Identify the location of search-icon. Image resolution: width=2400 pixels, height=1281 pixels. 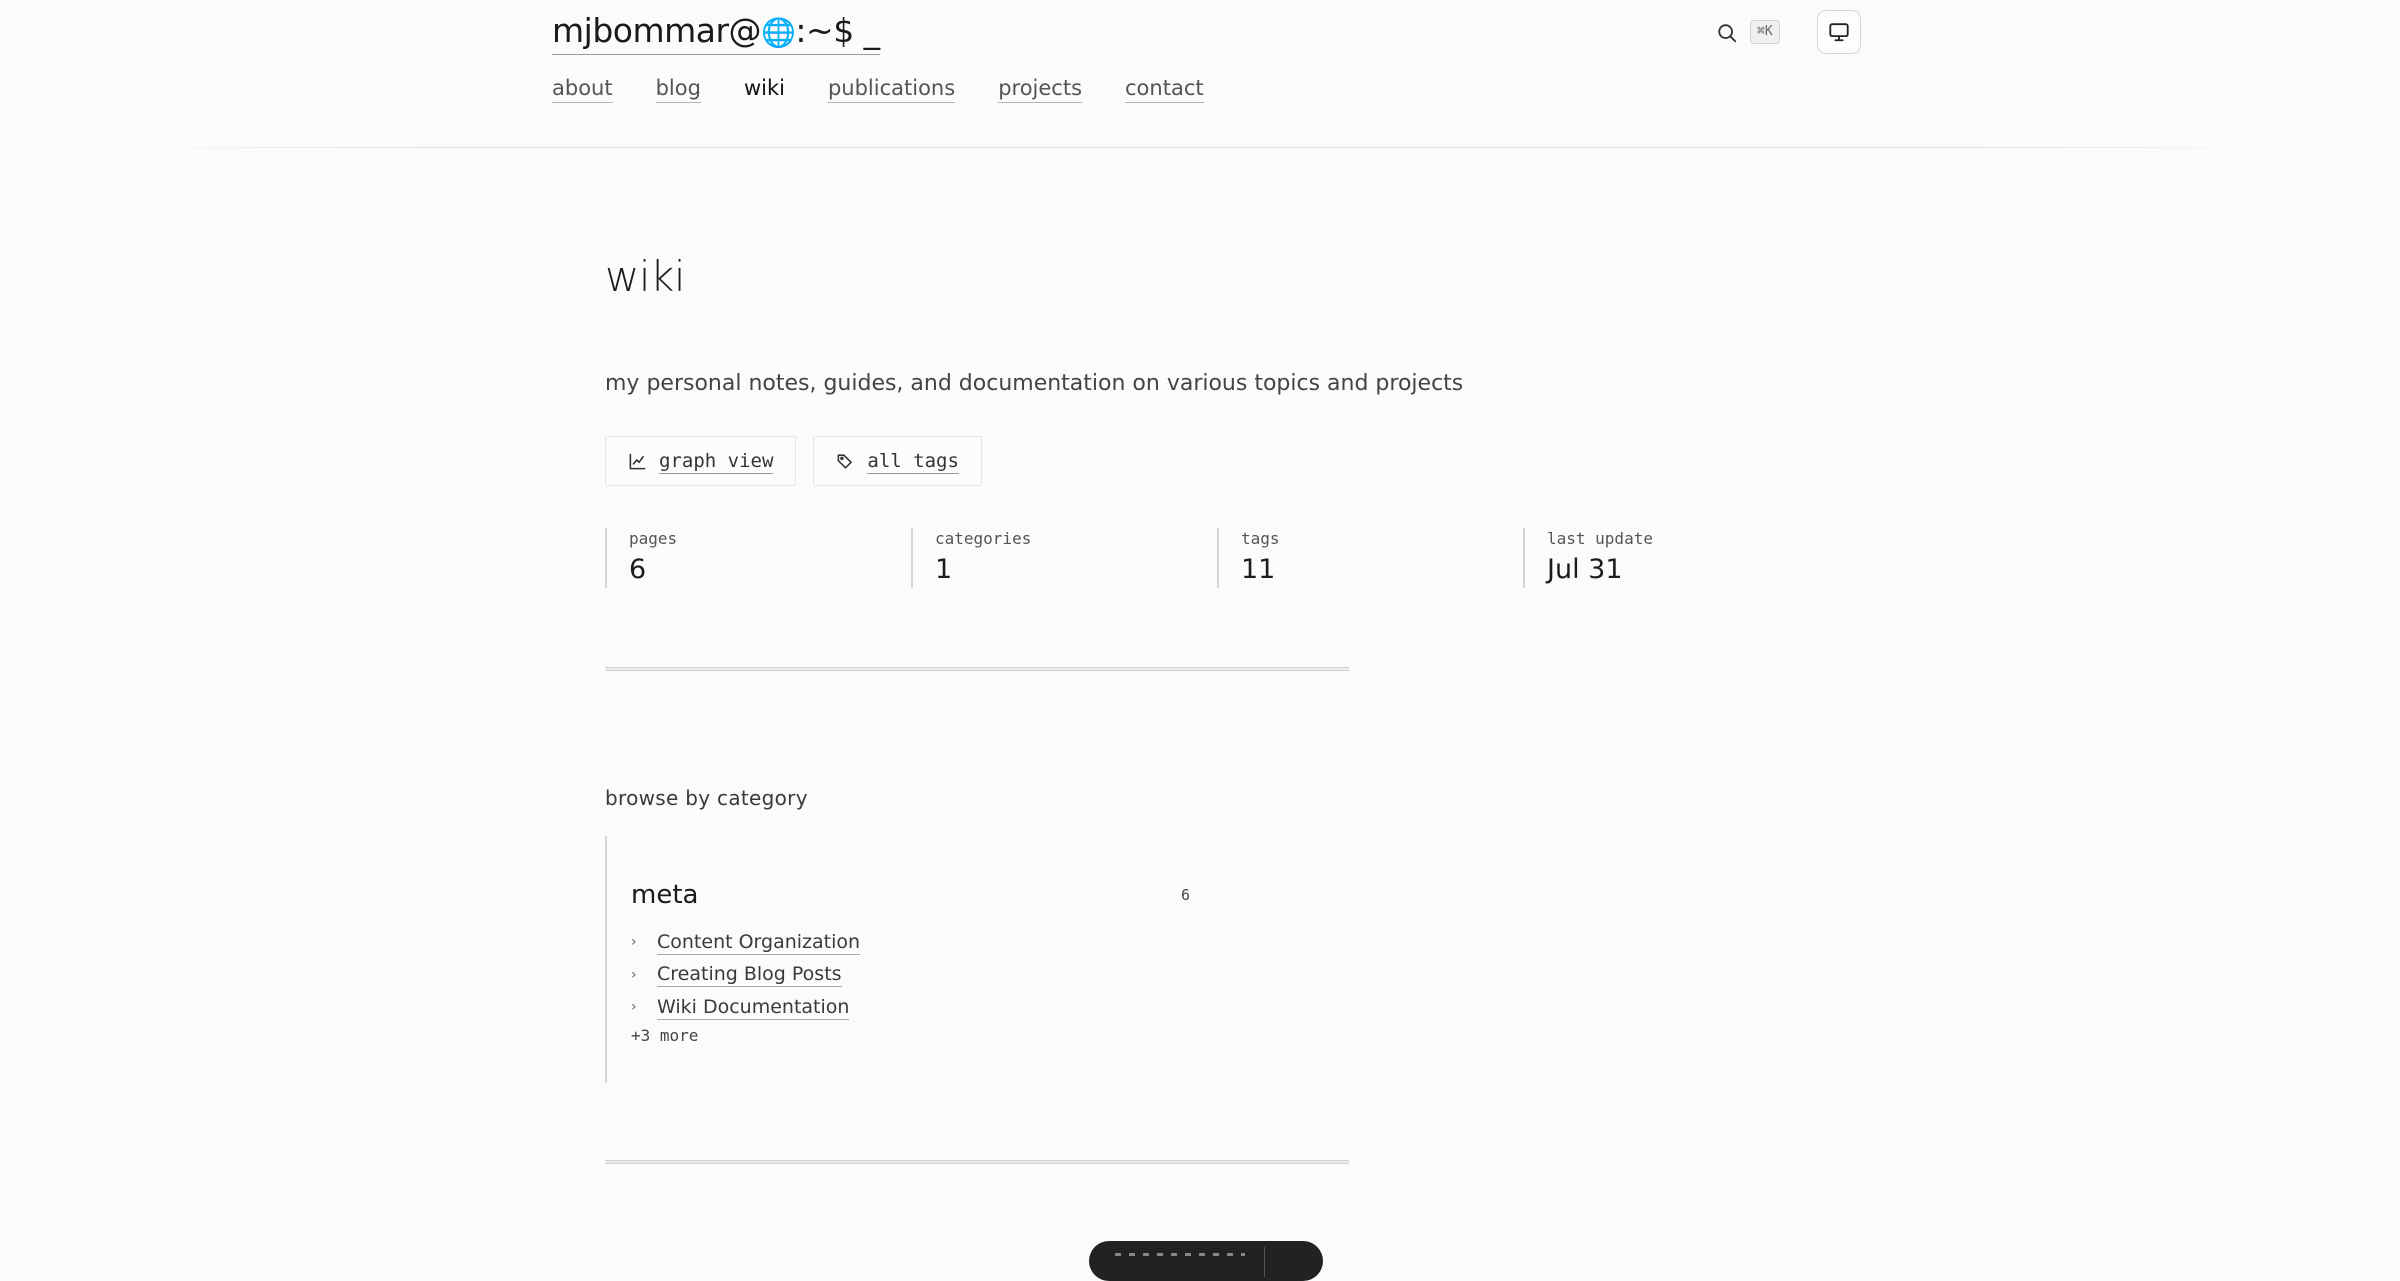
(1727, 33).